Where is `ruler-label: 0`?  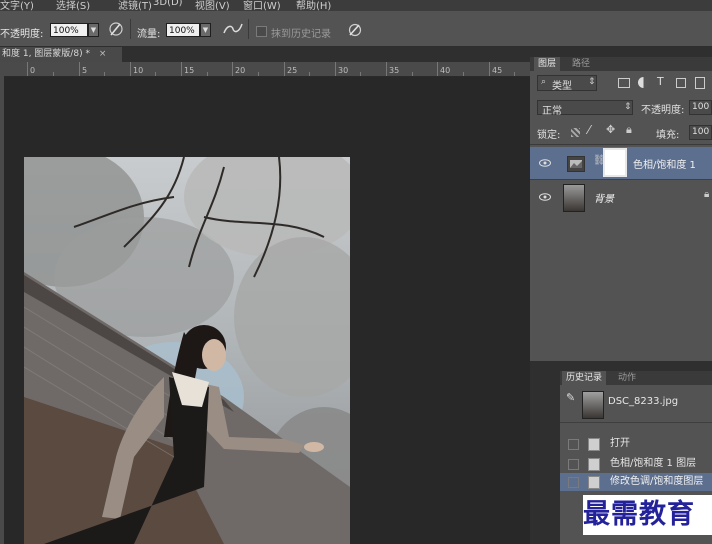 ruler-label: 0 is located at coordinates (33, 70).